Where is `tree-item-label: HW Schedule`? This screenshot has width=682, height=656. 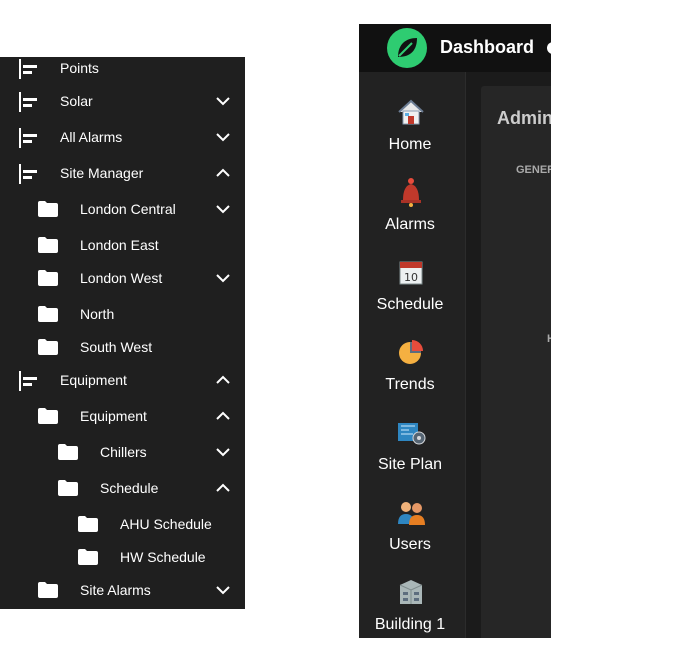 tree-item-label: HW Schedule is located at coordinates (163, 557).